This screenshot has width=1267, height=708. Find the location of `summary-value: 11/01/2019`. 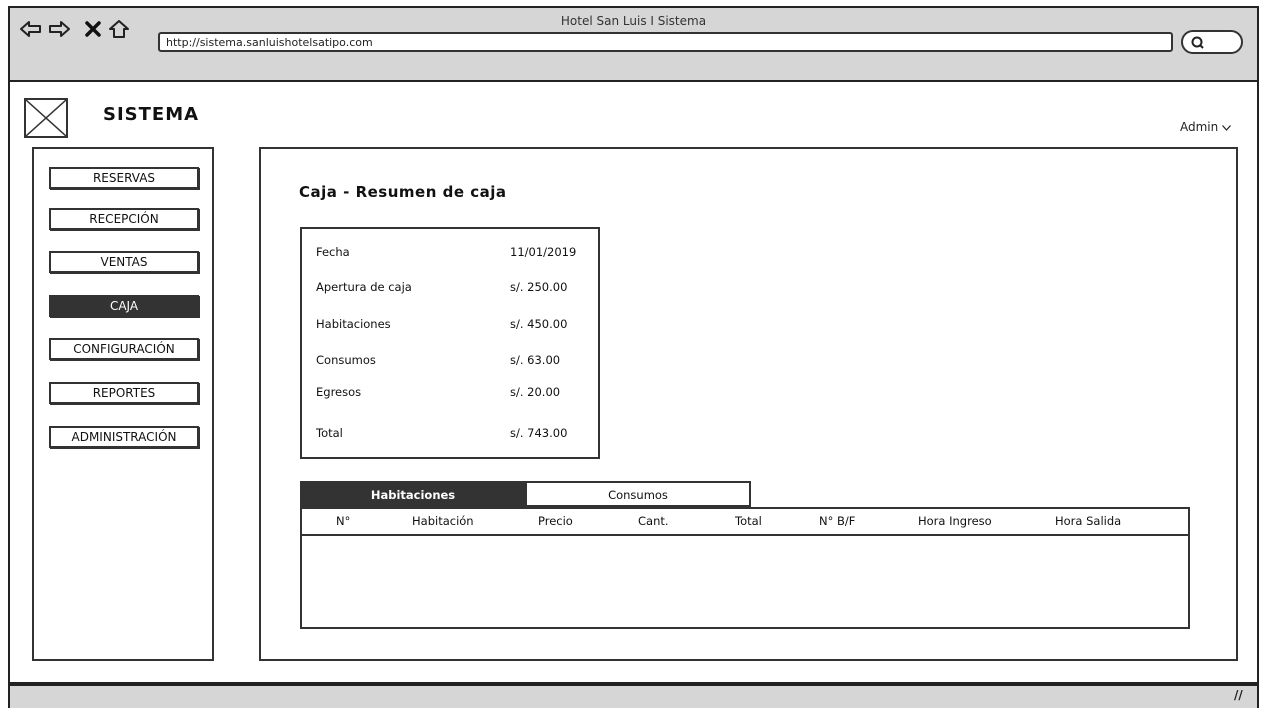

summary-value: 11/01/2019 is located at coordinates (543, 252).